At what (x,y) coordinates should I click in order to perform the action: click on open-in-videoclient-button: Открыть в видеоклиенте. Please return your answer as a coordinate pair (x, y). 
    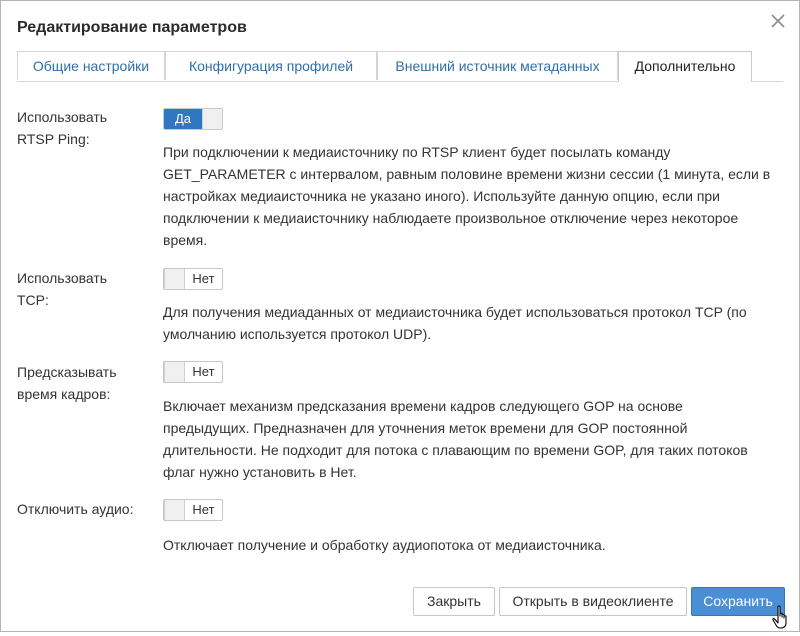
    Looking at the image, I should click on (593, 601).